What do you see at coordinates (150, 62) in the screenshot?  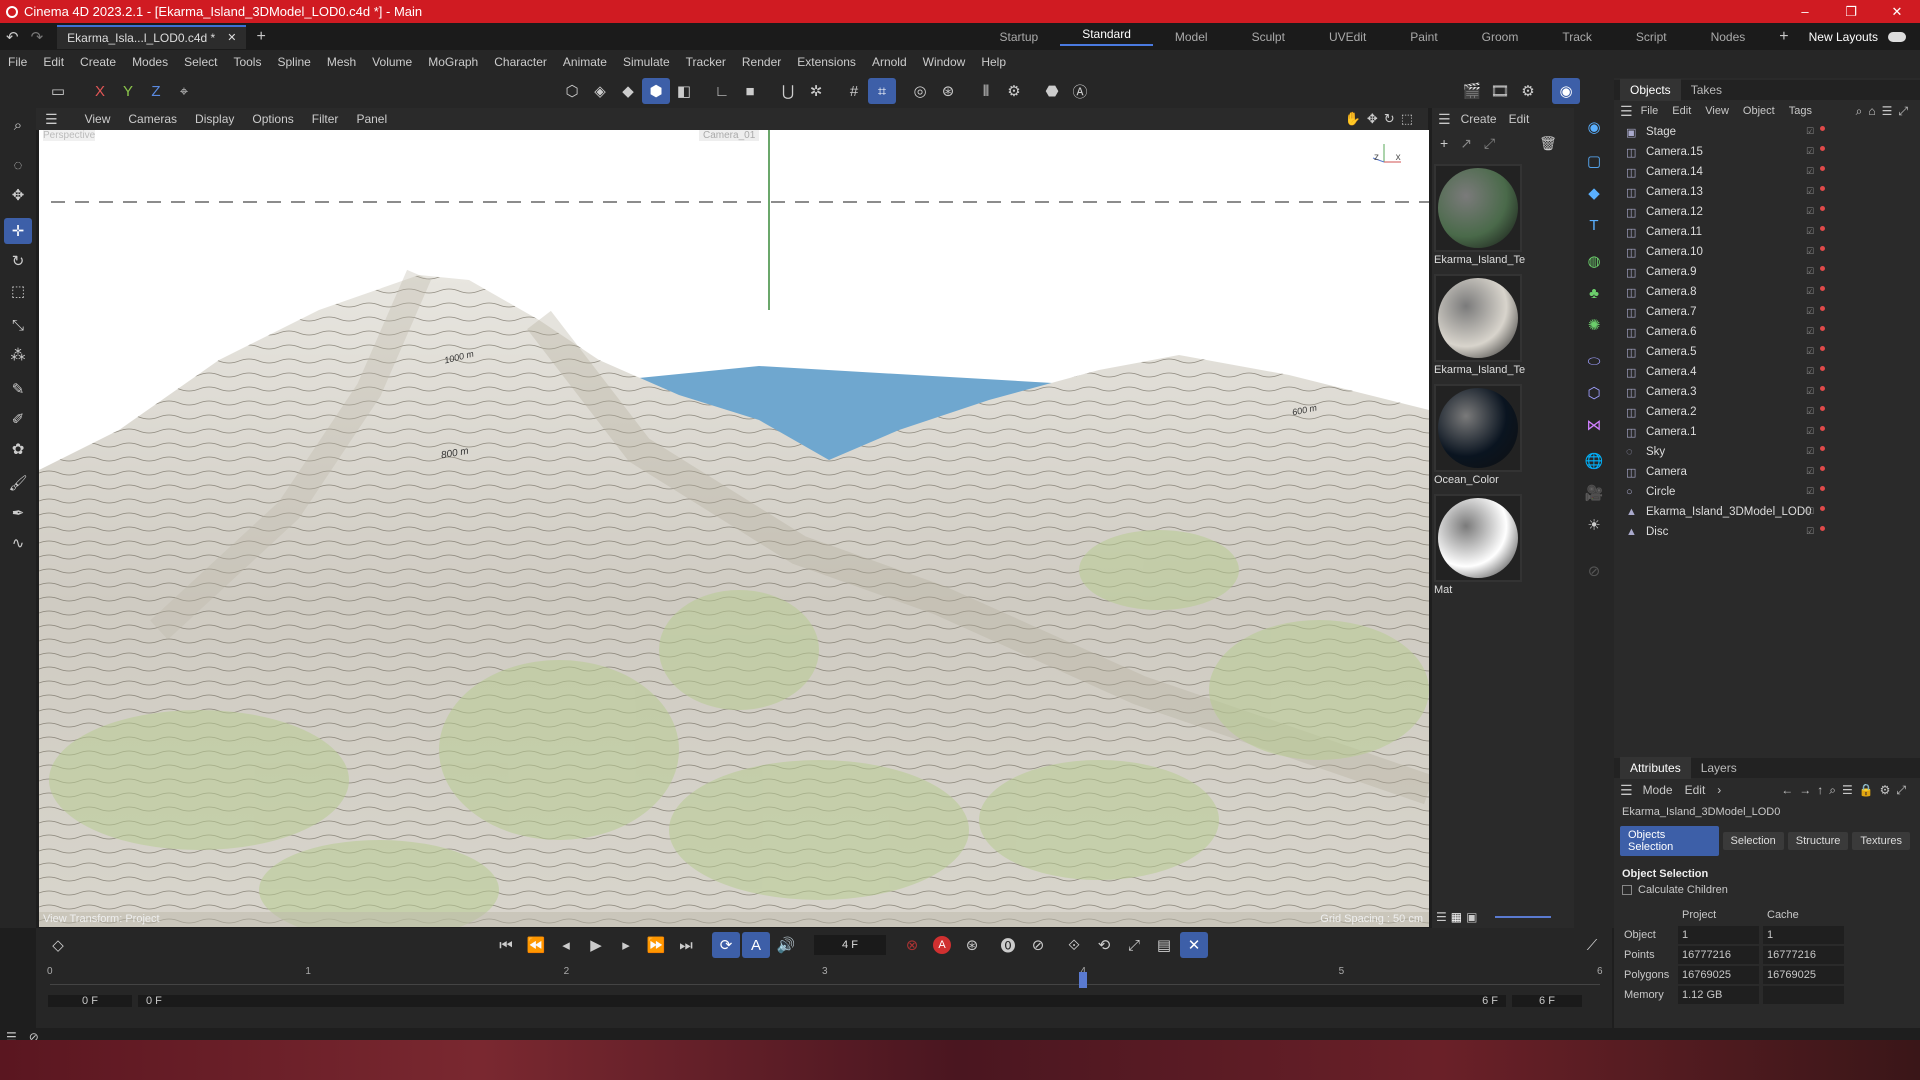 I see `menu-modes: Modes` at bounding box center [150, 62].